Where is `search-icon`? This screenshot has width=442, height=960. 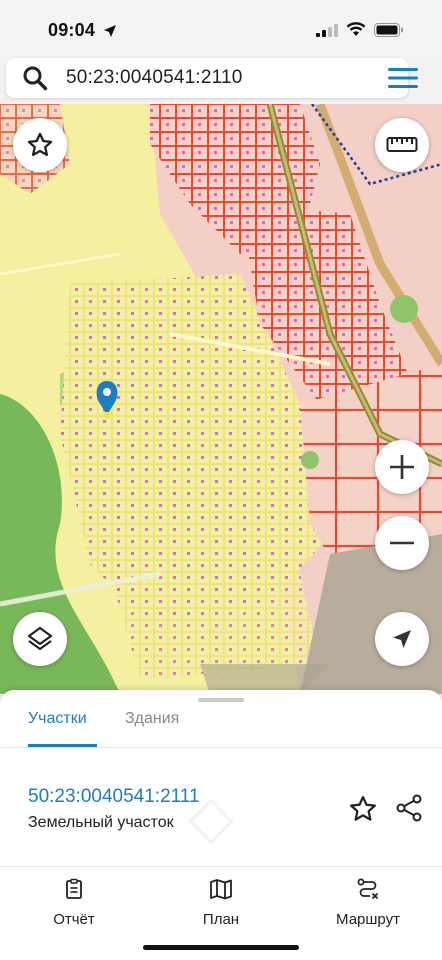
search-icon is located at coordinates (35, 78).